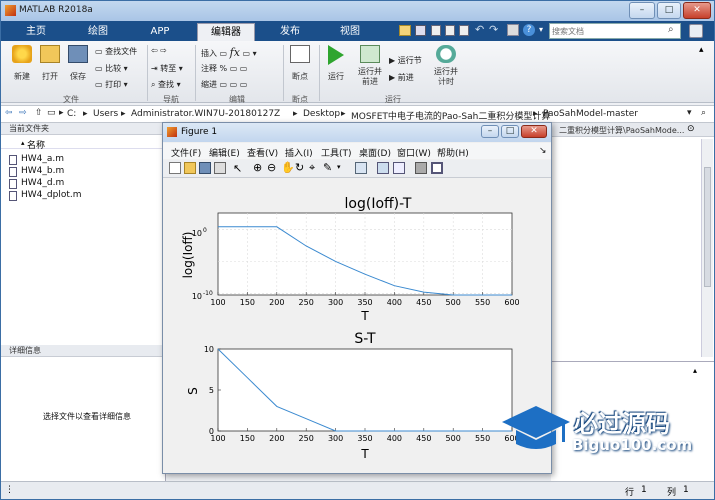  Describe the element at coordinates (36, 183) in the screenshot. I see `file-item: HW4_d.m` at that location.